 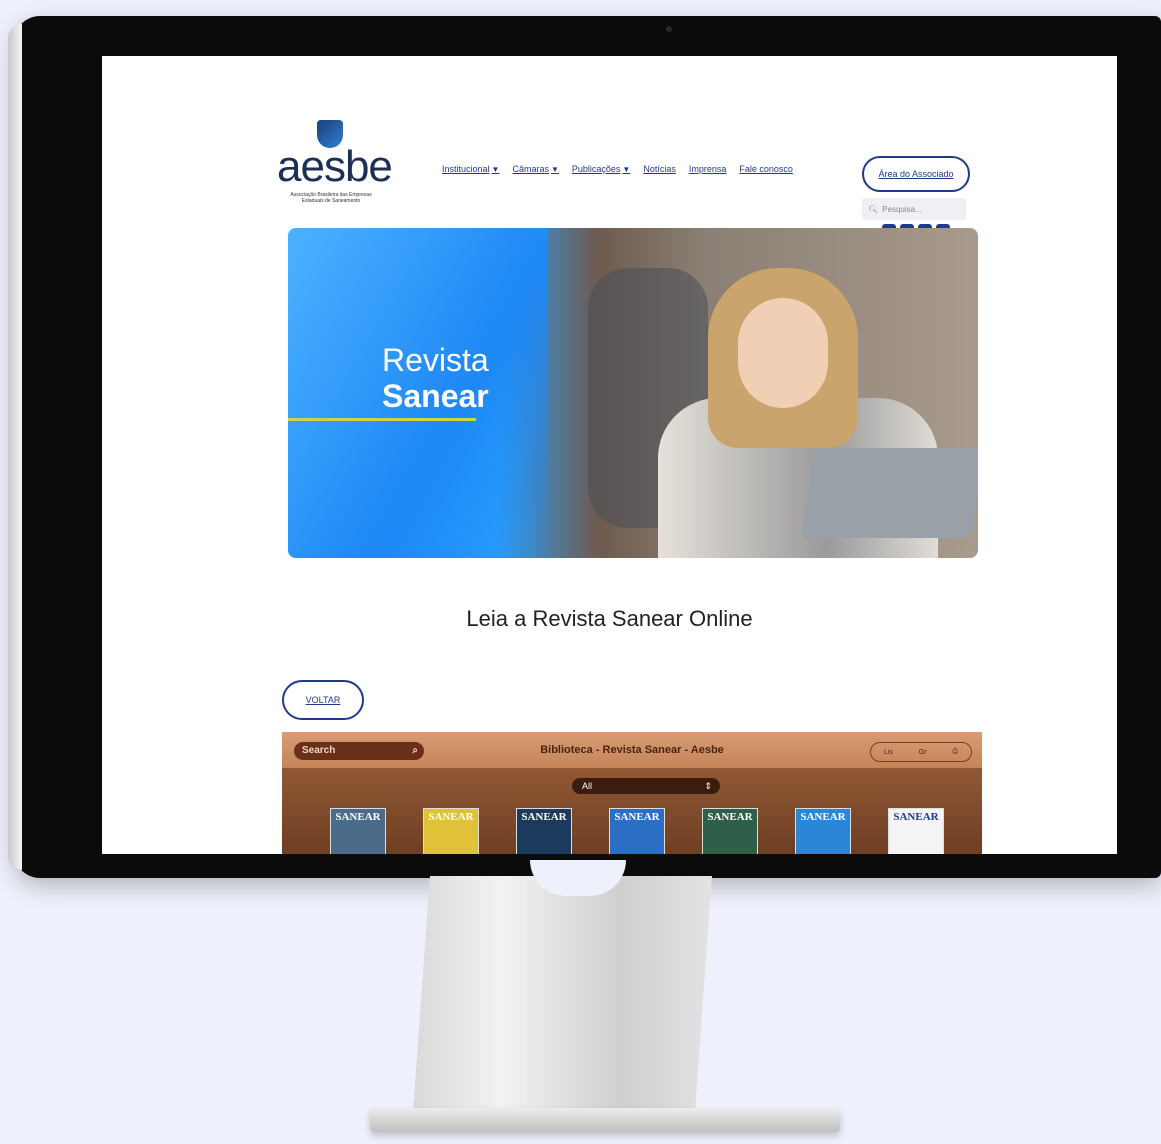 What do you see at coordinates (609, 618) in the screenshot?
I see `page-headline: Leia a Revista Sanear Online` at bounding box center [609, 618].